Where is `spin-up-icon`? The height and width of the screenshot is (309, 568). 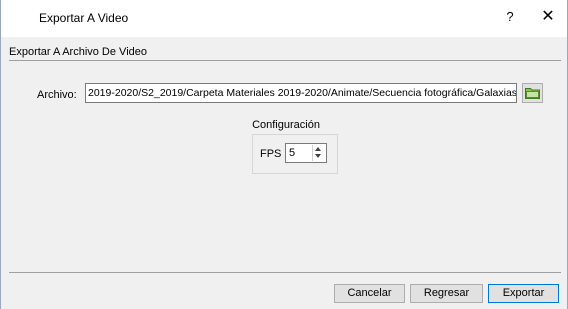 spin-up-icon is located at coordinates (318, 149).